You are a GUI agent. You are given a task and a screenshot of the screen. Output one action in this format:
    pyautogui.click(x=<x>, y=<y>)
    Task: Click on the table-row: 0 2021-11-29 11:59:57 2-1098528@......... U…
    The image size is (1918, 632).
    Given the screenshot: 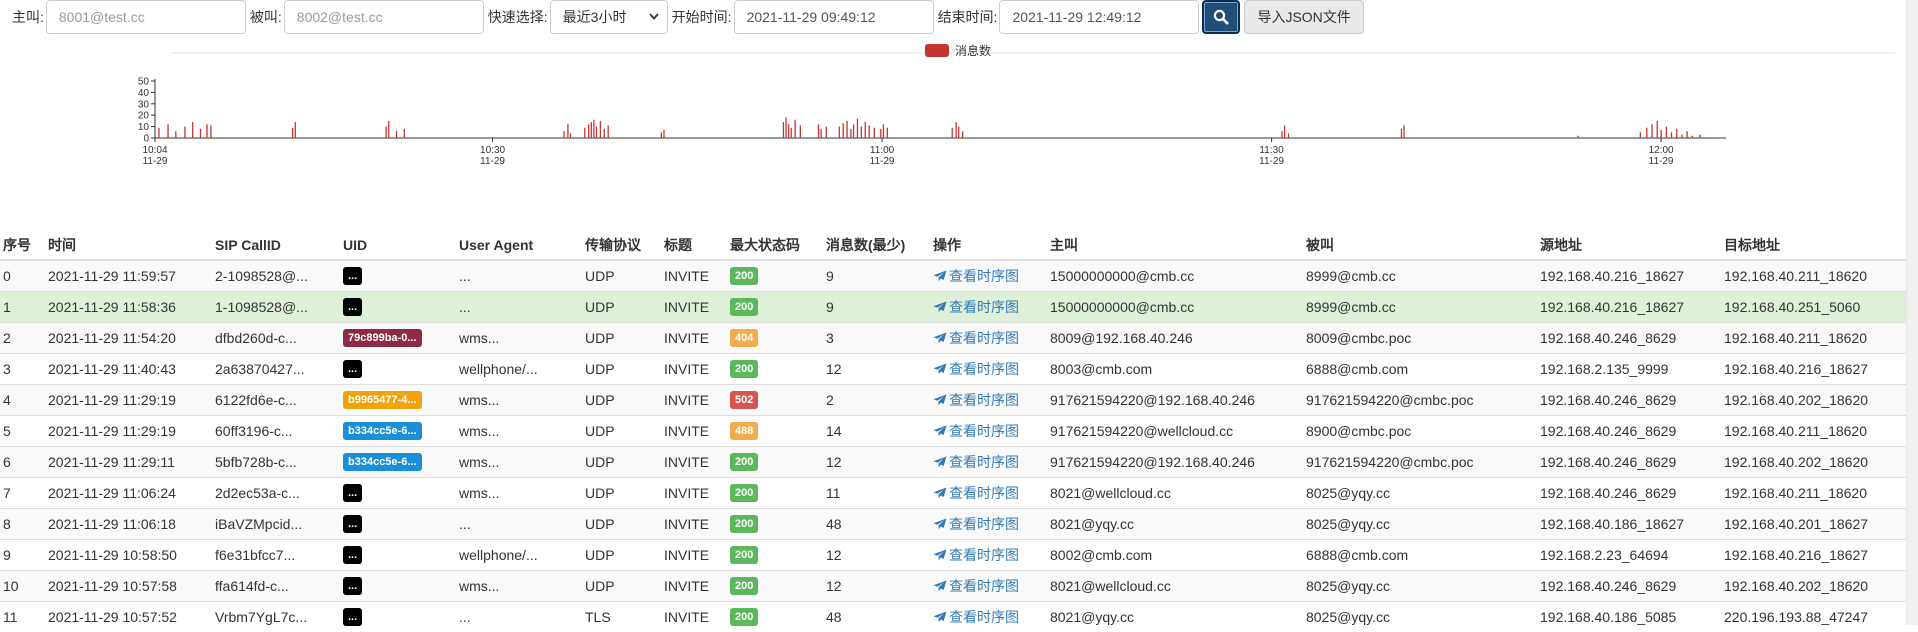 What is the action you would take?
    pyautogui.click(x=955, y=275)
    